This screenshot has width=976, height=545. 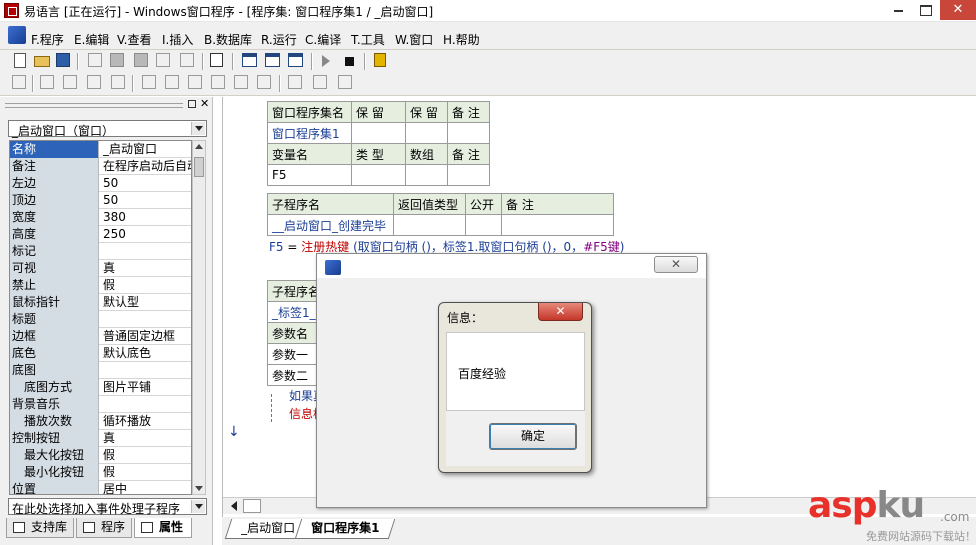 I want to click on stop-icon, so click(x=349, y=61).